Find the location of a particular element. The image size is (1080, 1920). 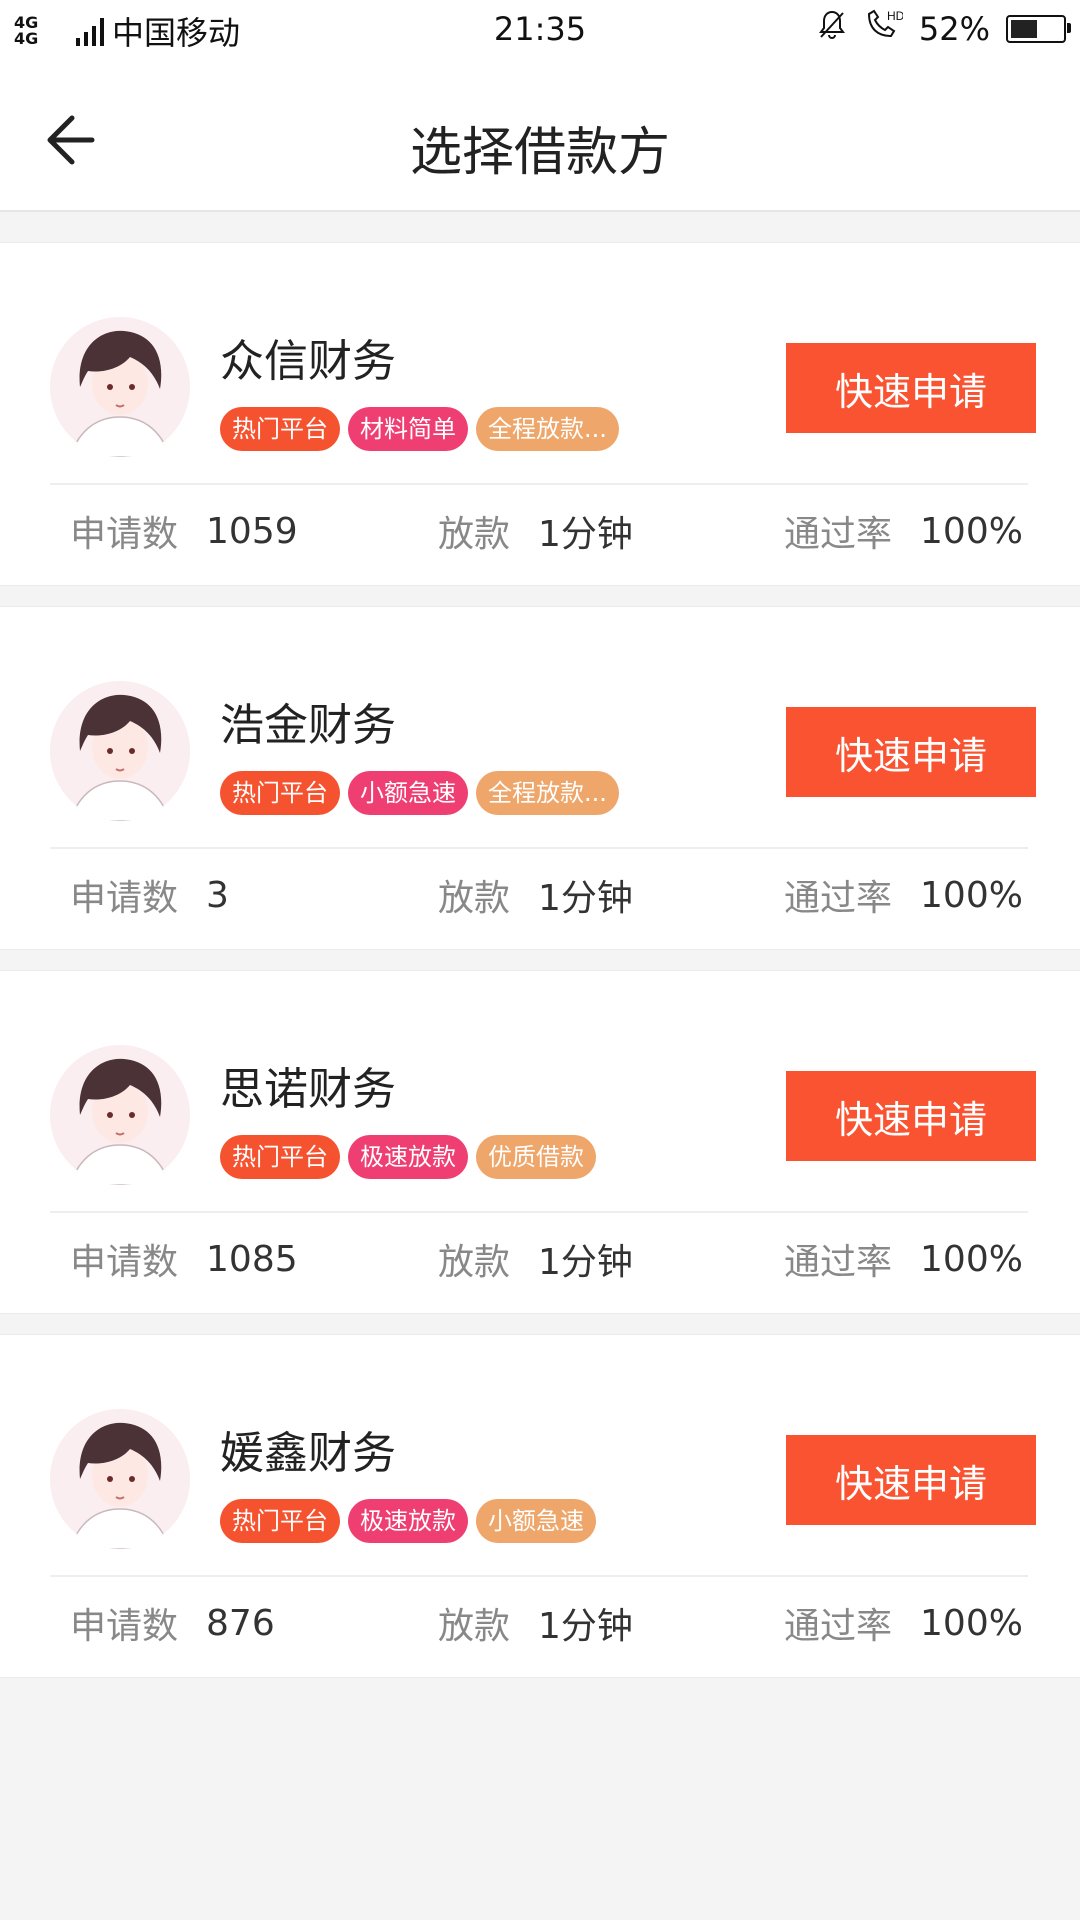

battery-percent: 52% is located at coordinates (954, 29).